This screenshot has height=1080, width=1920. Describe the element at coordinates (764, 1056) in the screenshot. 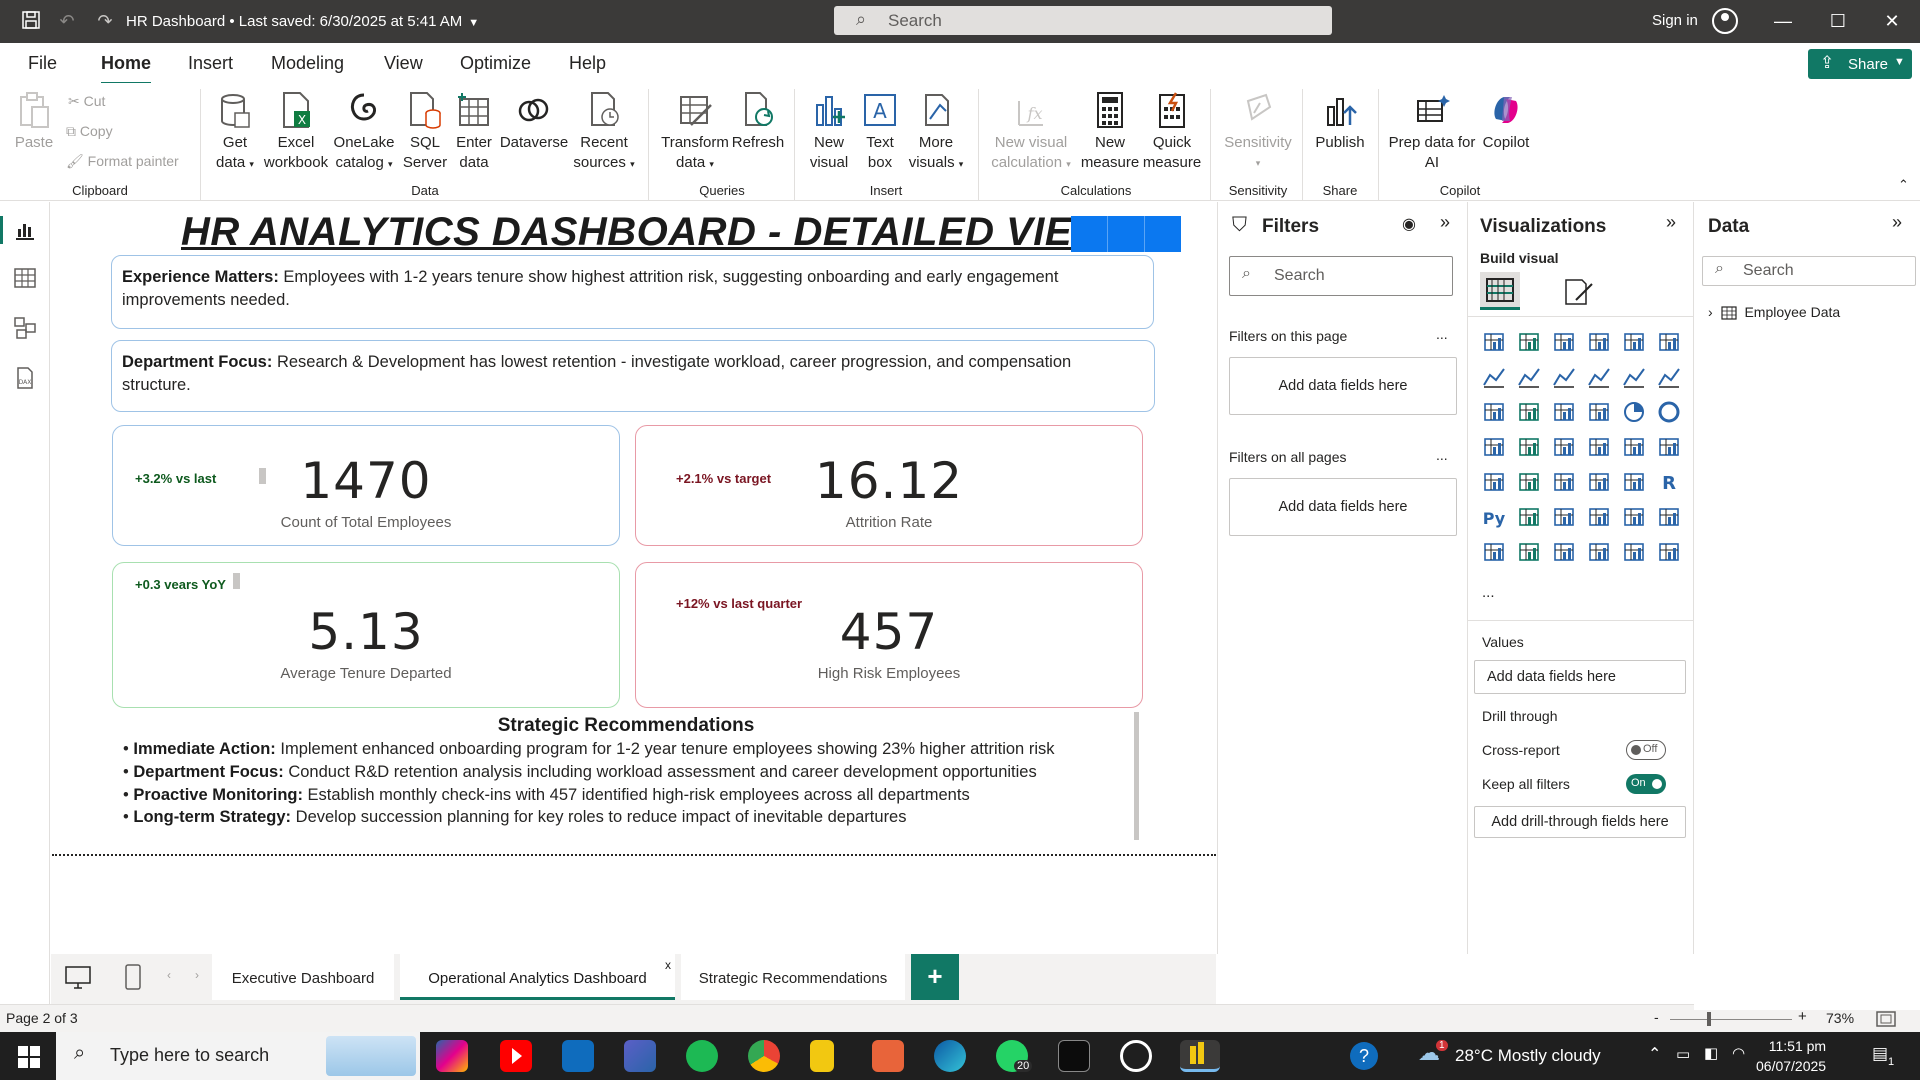

I see `chrome-app-icon` at that location.